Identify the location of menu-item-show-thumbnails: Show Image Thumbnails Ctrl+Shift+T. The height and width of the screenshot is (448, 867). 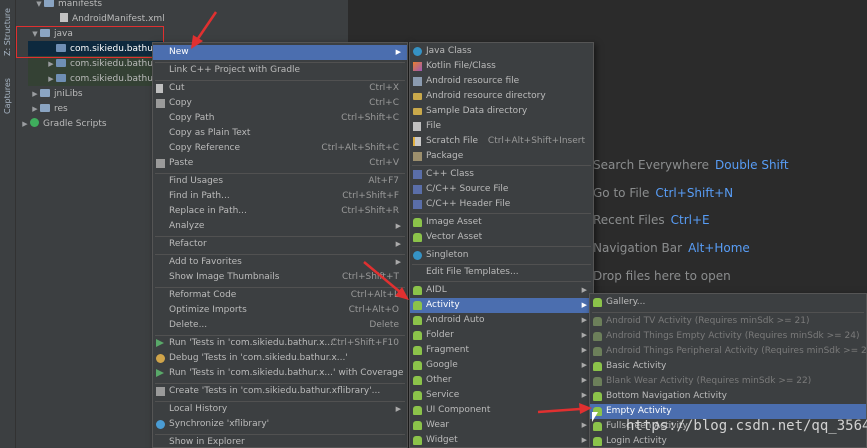
(280, 277).